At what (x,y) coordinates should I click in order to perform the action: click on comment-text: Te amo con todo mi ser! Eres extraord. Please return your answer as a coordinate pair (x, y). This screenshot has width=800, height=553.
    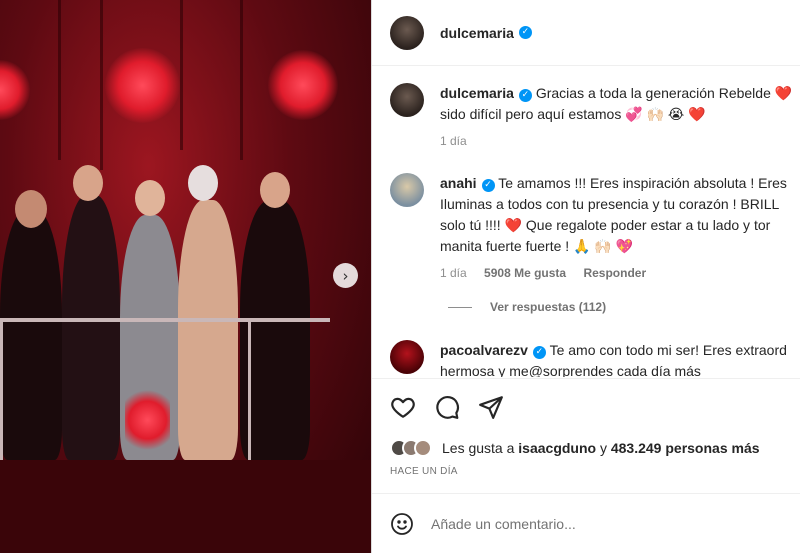
    Looking at the image, I should click on (668, 350).